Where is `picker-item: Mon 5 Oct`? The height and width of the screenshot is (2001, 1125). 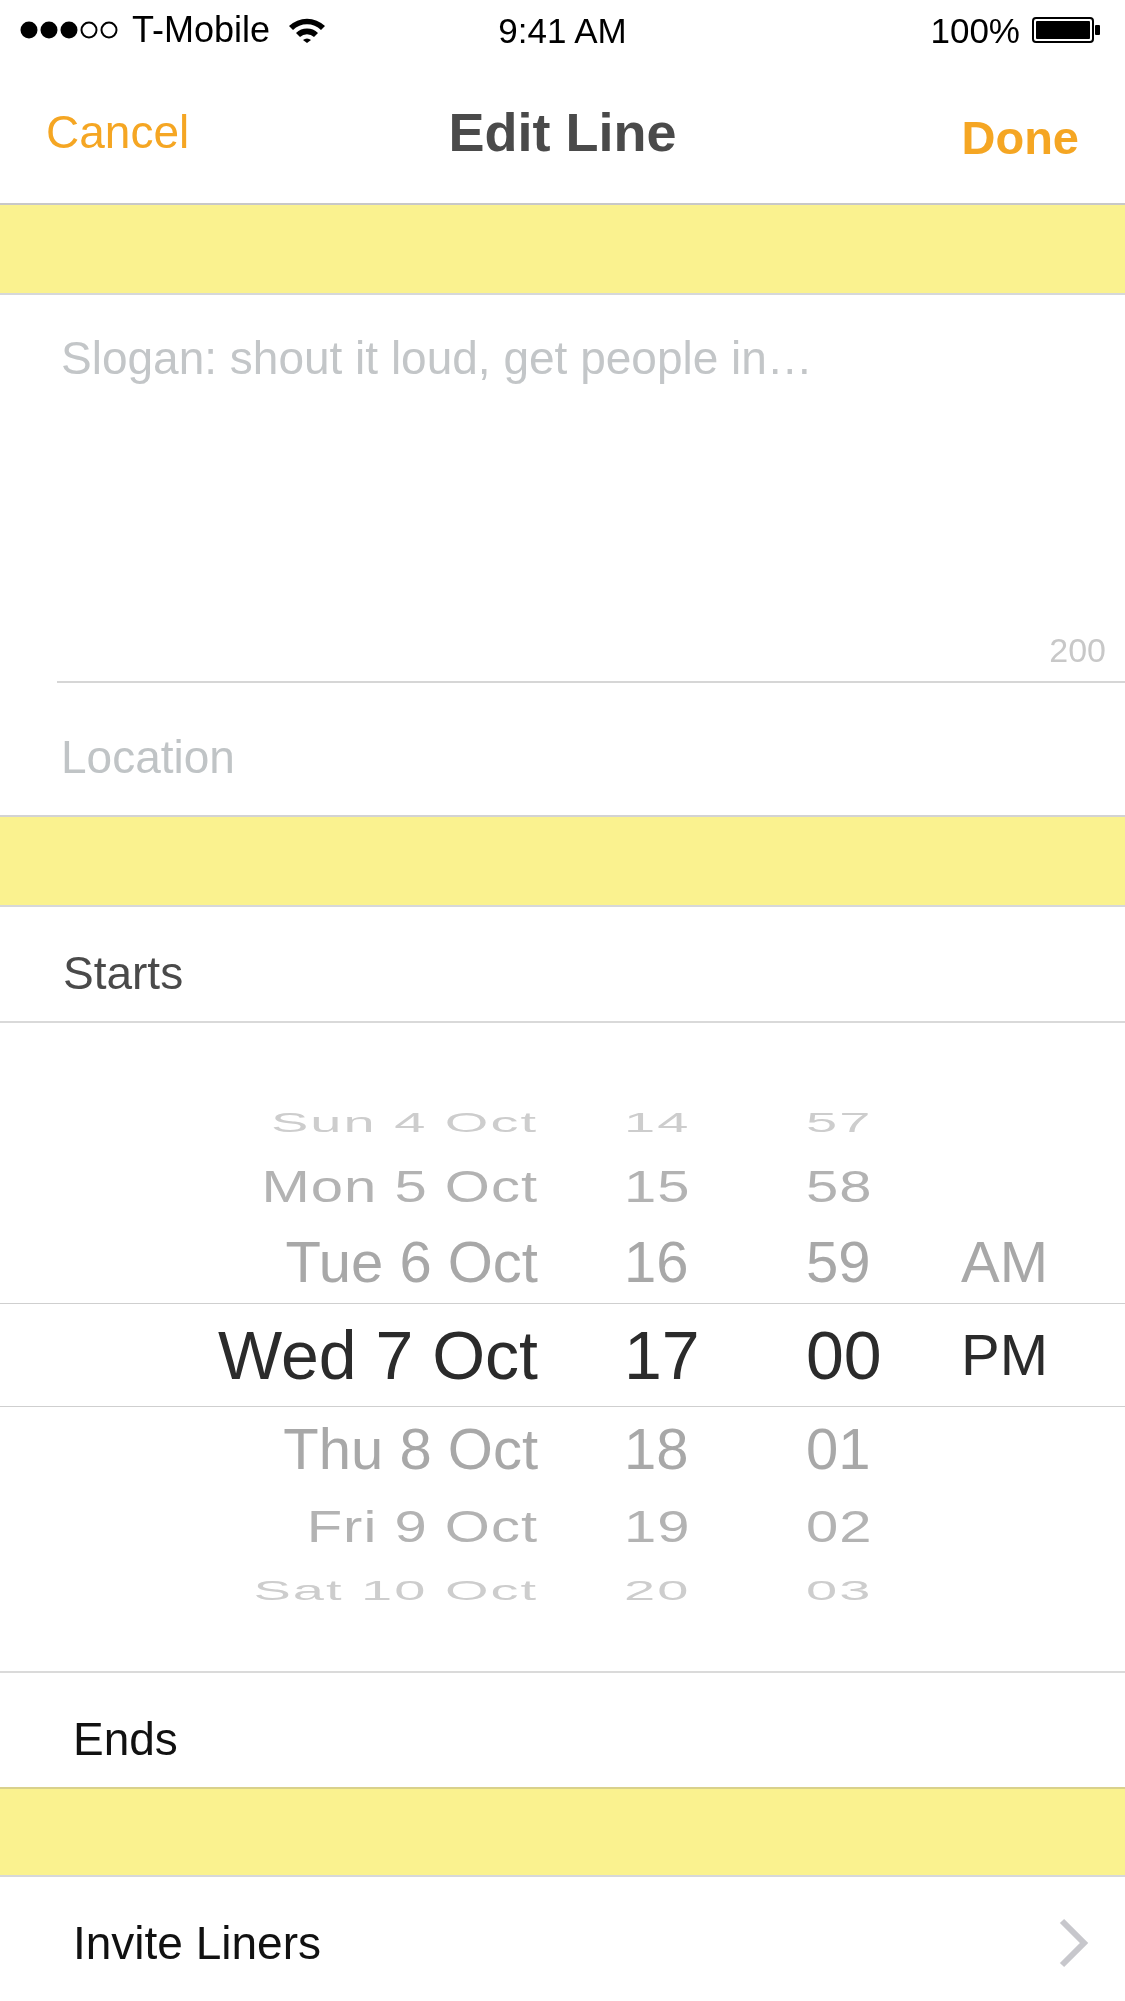 picker-item: Mon 5 Oct is located at coordinates (399, 1186).